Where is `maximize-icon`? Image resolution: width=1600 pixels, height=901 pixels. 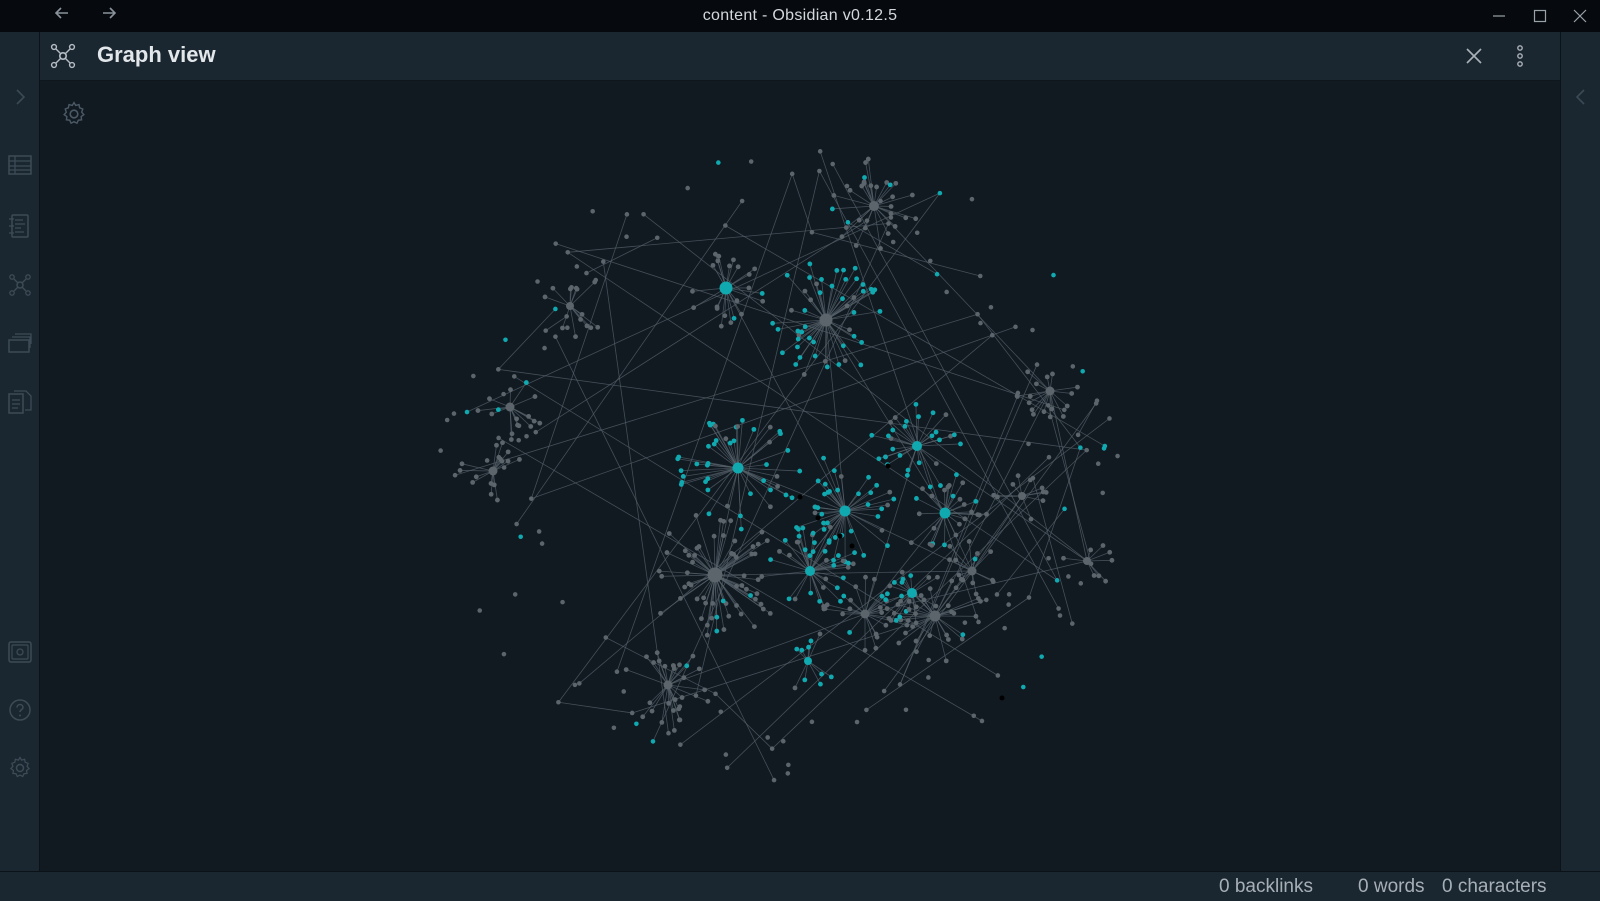 maximize-icon is located at coordinates (1540, 16).